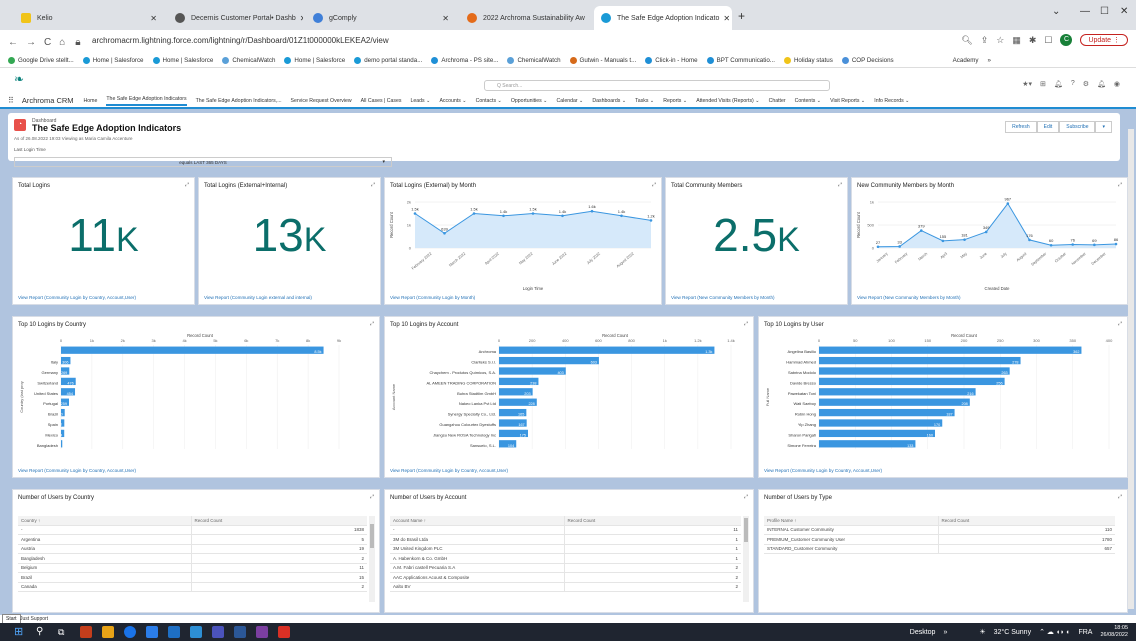 The width and height of the screenshot is (1136, 641). What do you see at coordinates (671, 60) in the screenshot?
I see `bookmark-item: Click-in - Home` at bounding box center [671, 60].